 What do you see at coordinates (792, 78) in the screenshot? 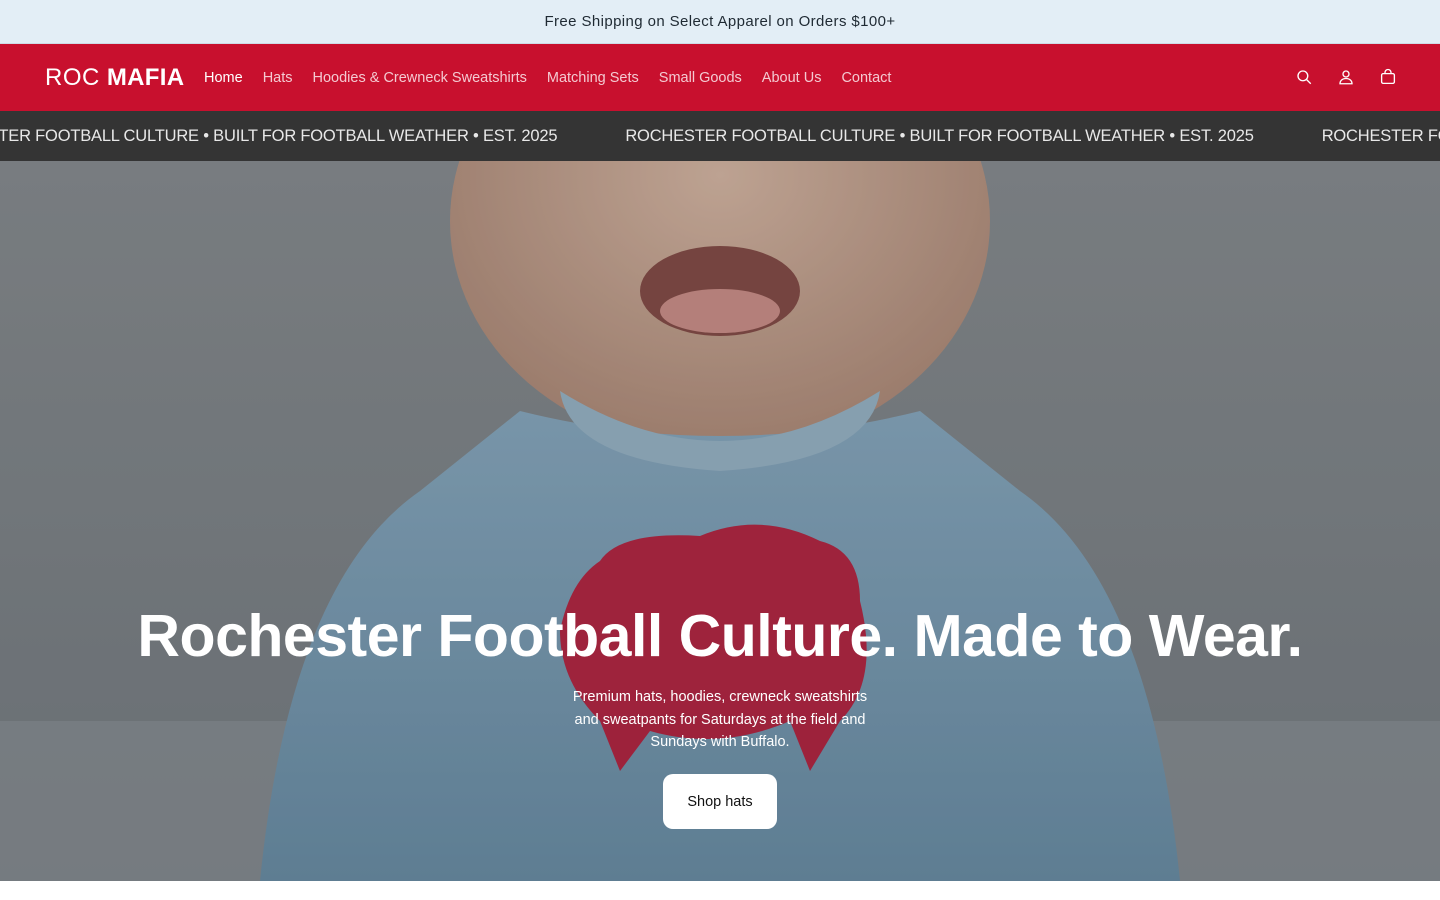
I see `nav-item-about-us: About Us` at bounding box center [792, 78].